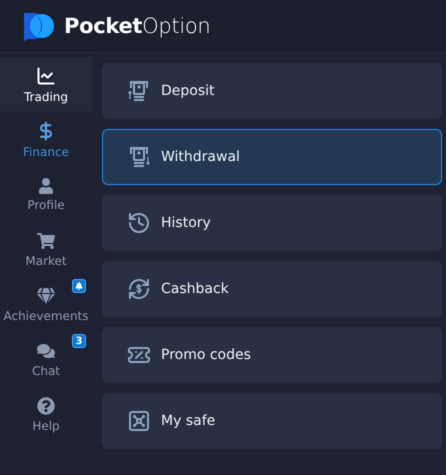 The height and width of the screenshot is (475, 446). I want to click on sidebar-item: Profile, so click(46, 194).